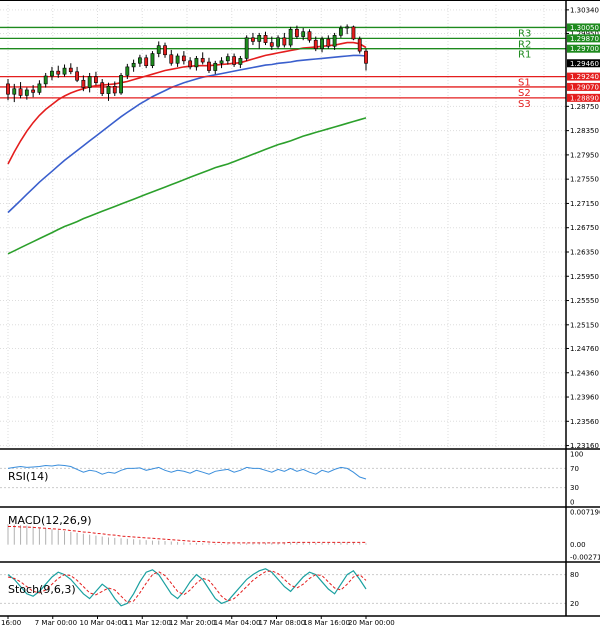  I want to click on level-label-r1: R1, so click(524, 55).